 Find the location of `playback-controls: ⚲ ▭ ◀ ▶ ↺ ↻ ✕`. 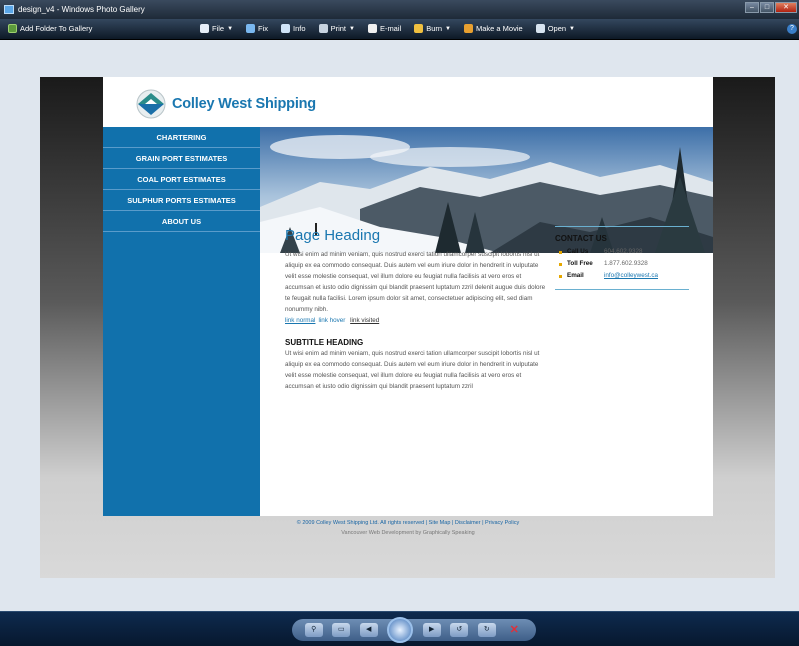

playback-controls: ⚲ ▭ ◀ ▶ ↺ ↻ ✕ is located at coordinates (414, 630).